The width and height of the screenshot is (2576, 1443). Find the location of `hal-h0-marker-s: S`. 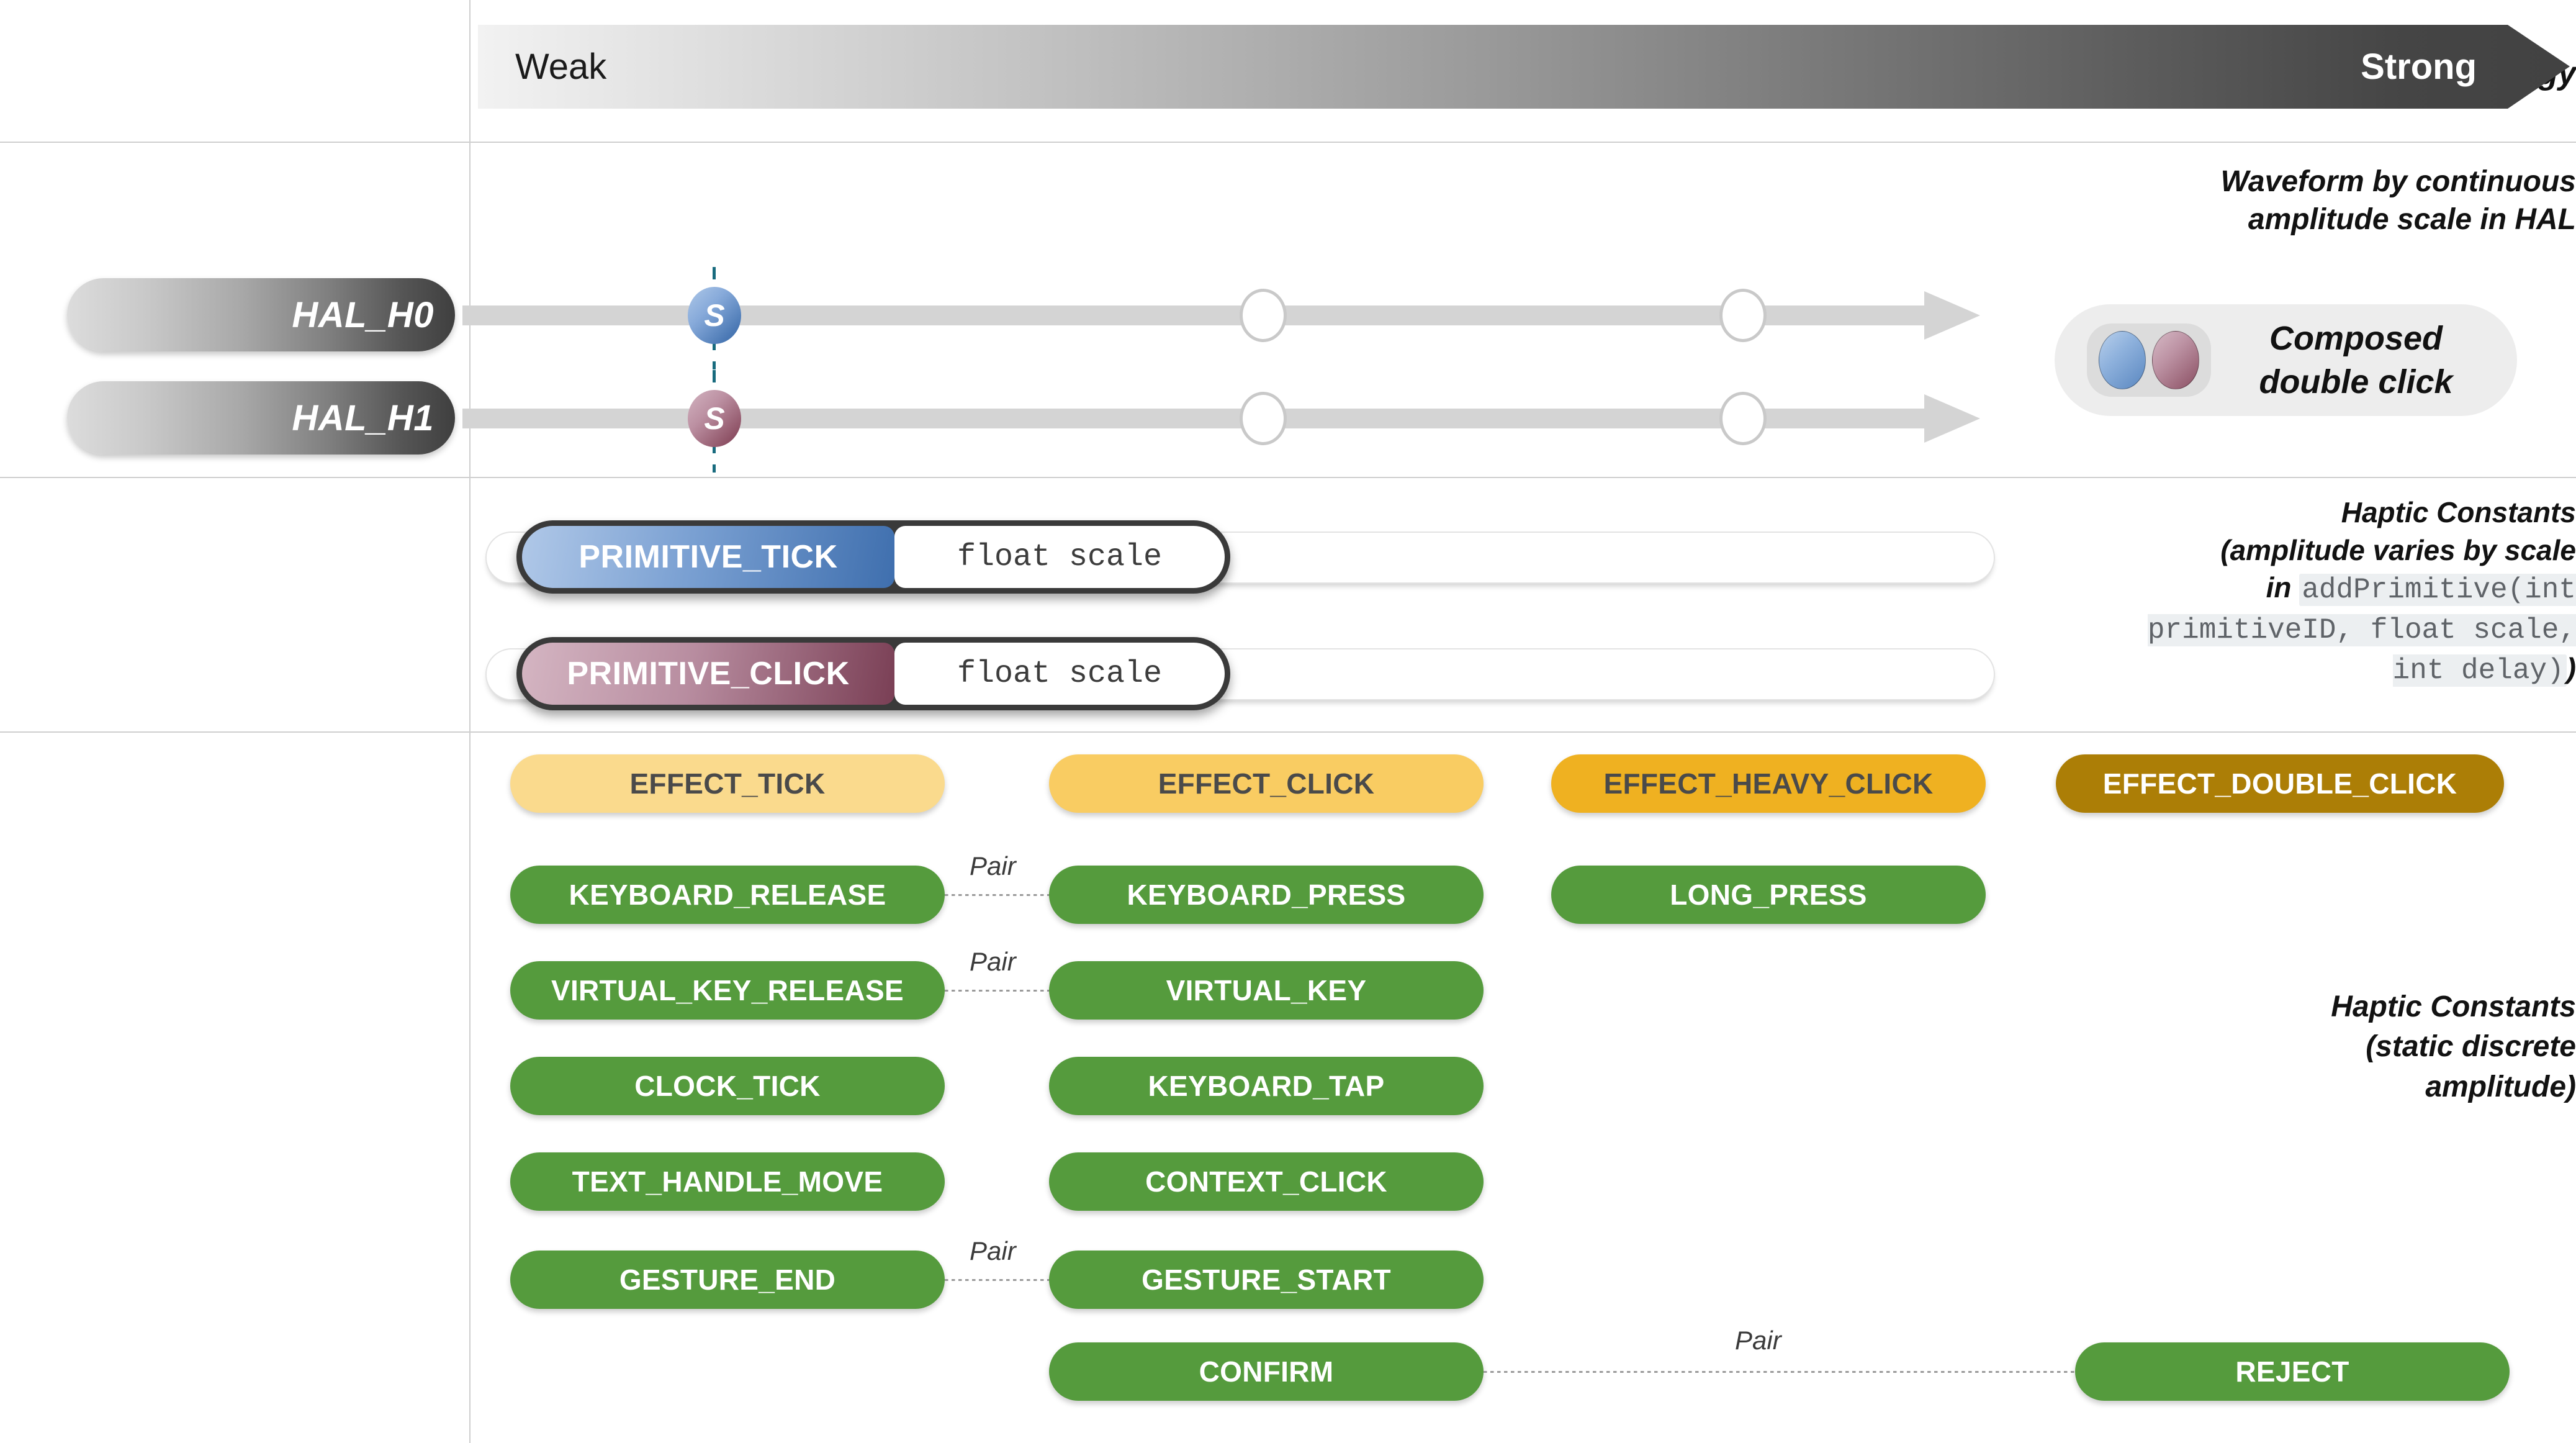

hal-h0-marker-s: S is located at coordinates (714, 315).